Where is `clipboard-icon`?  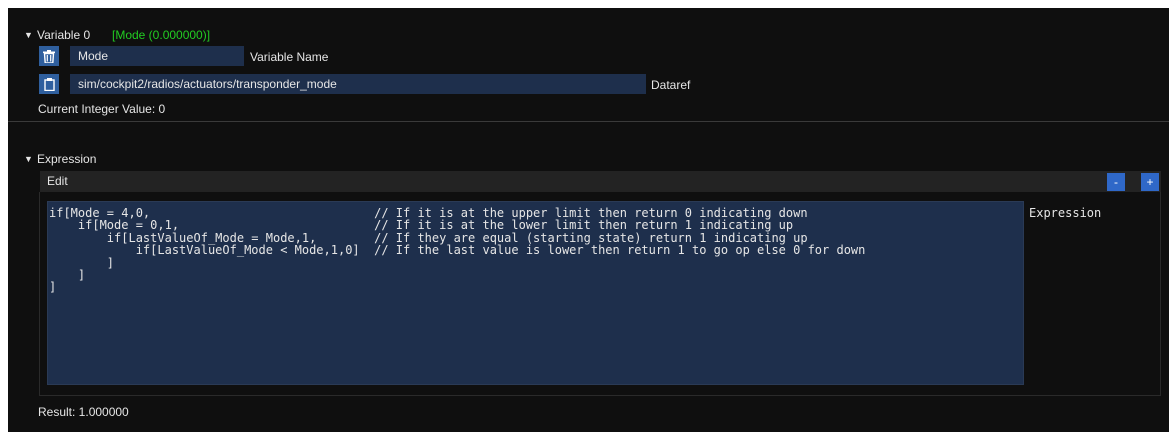 clipboard-icon is located at coordinates (49, 84).